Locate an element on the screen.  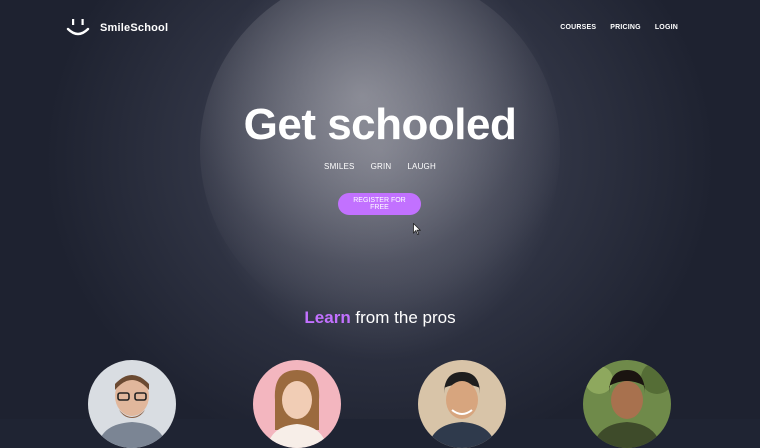
nav-links: COURSES PRICING LOGIN is located at coordinates (619, 27).